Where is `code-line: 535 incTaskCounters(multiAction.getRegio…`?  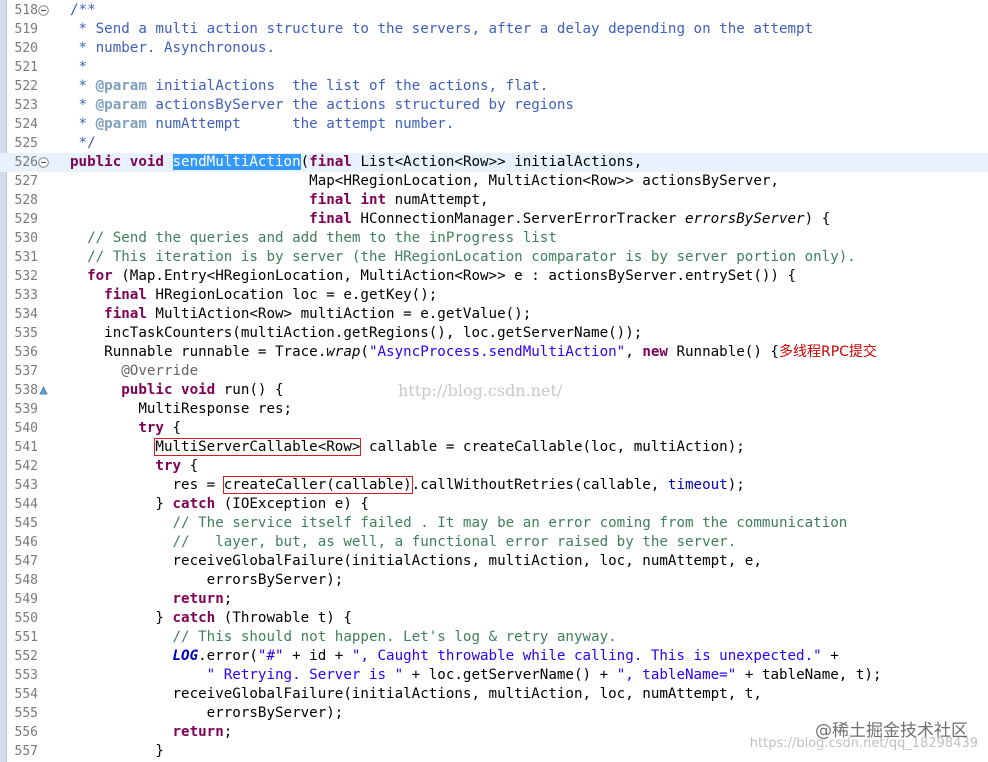
code-line: 535 incTaskCounters(multiAction.getRegio… is located at coordinates (494, 333).